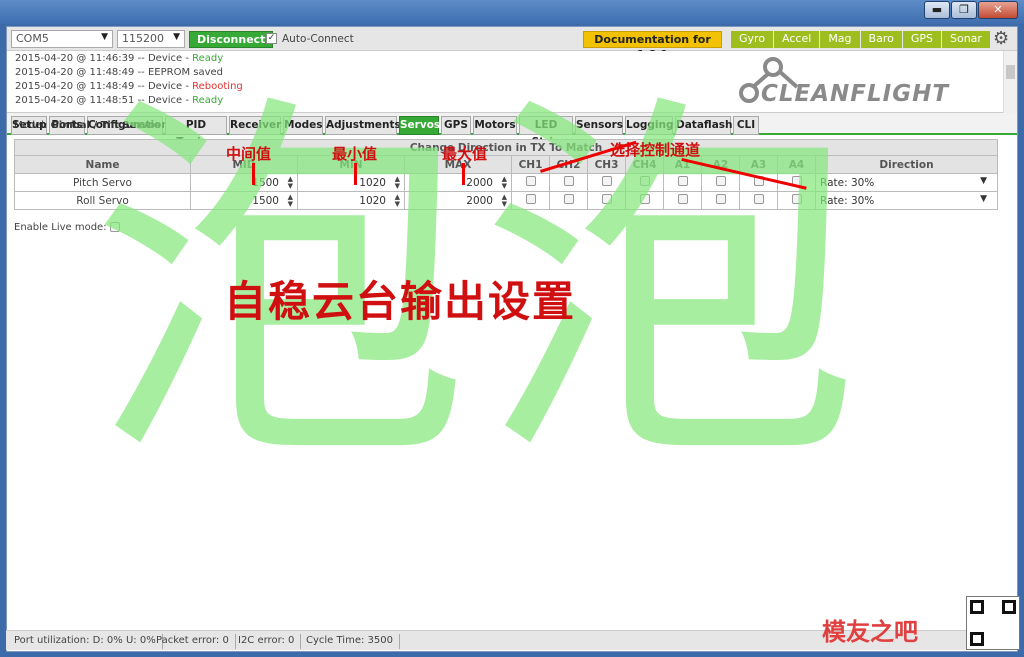  I want to click on tab-modes: Modes, so click(303, 125).